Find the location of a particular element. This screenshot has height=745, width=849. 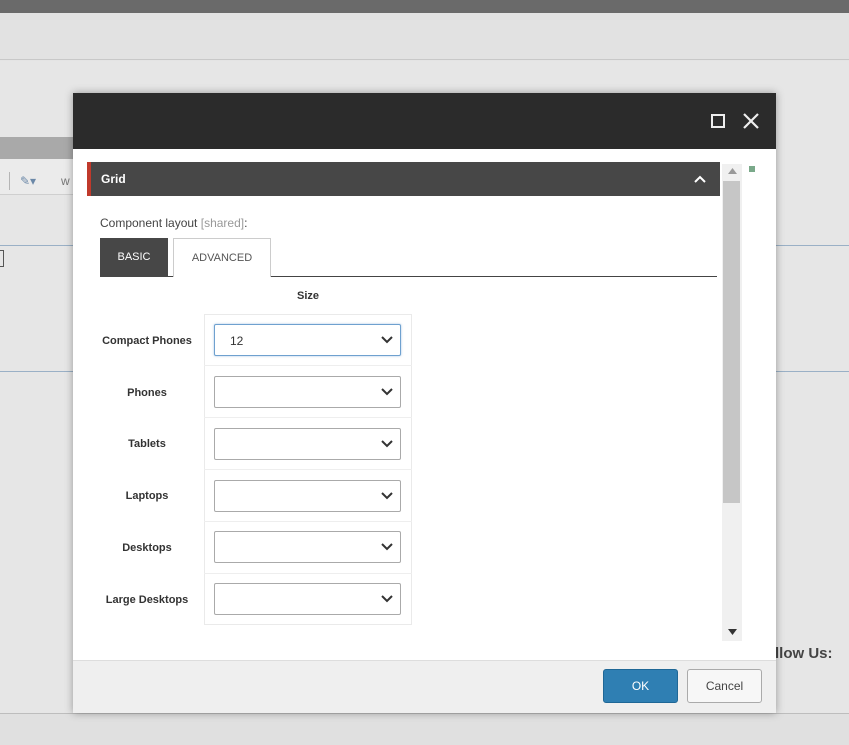

scrollbar-thumb is located at coordinates (731, 342).